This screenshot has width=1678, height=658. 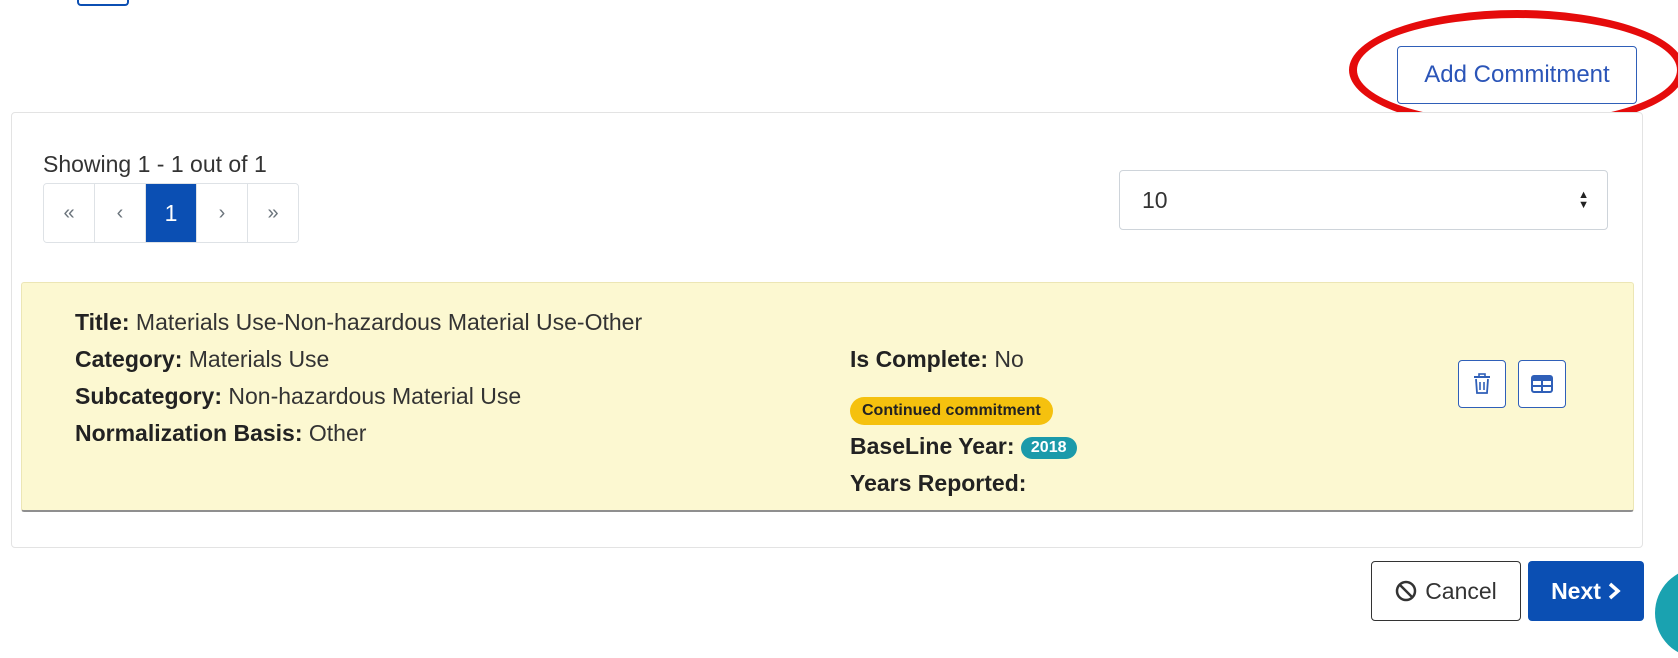 I want to click on normalization-label: Normalization Basis:, so click(x=189, y=433).